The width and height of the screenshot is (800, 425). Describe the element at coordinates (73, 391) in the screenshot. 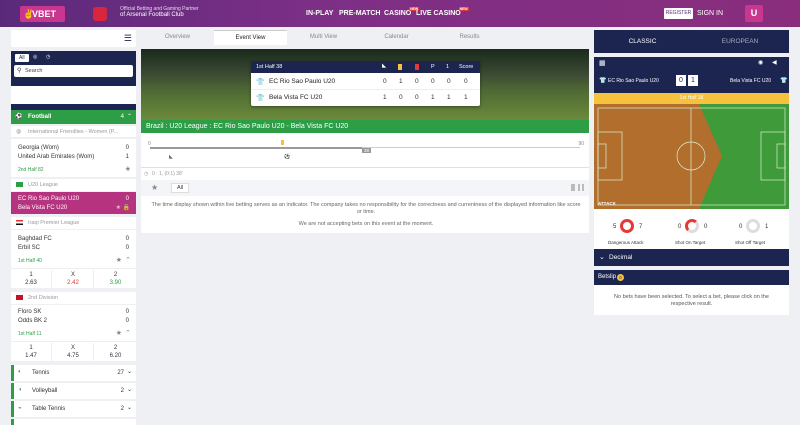

I see `sport-volleyball: ◑ Volleyball 2 ⌄` at that location.